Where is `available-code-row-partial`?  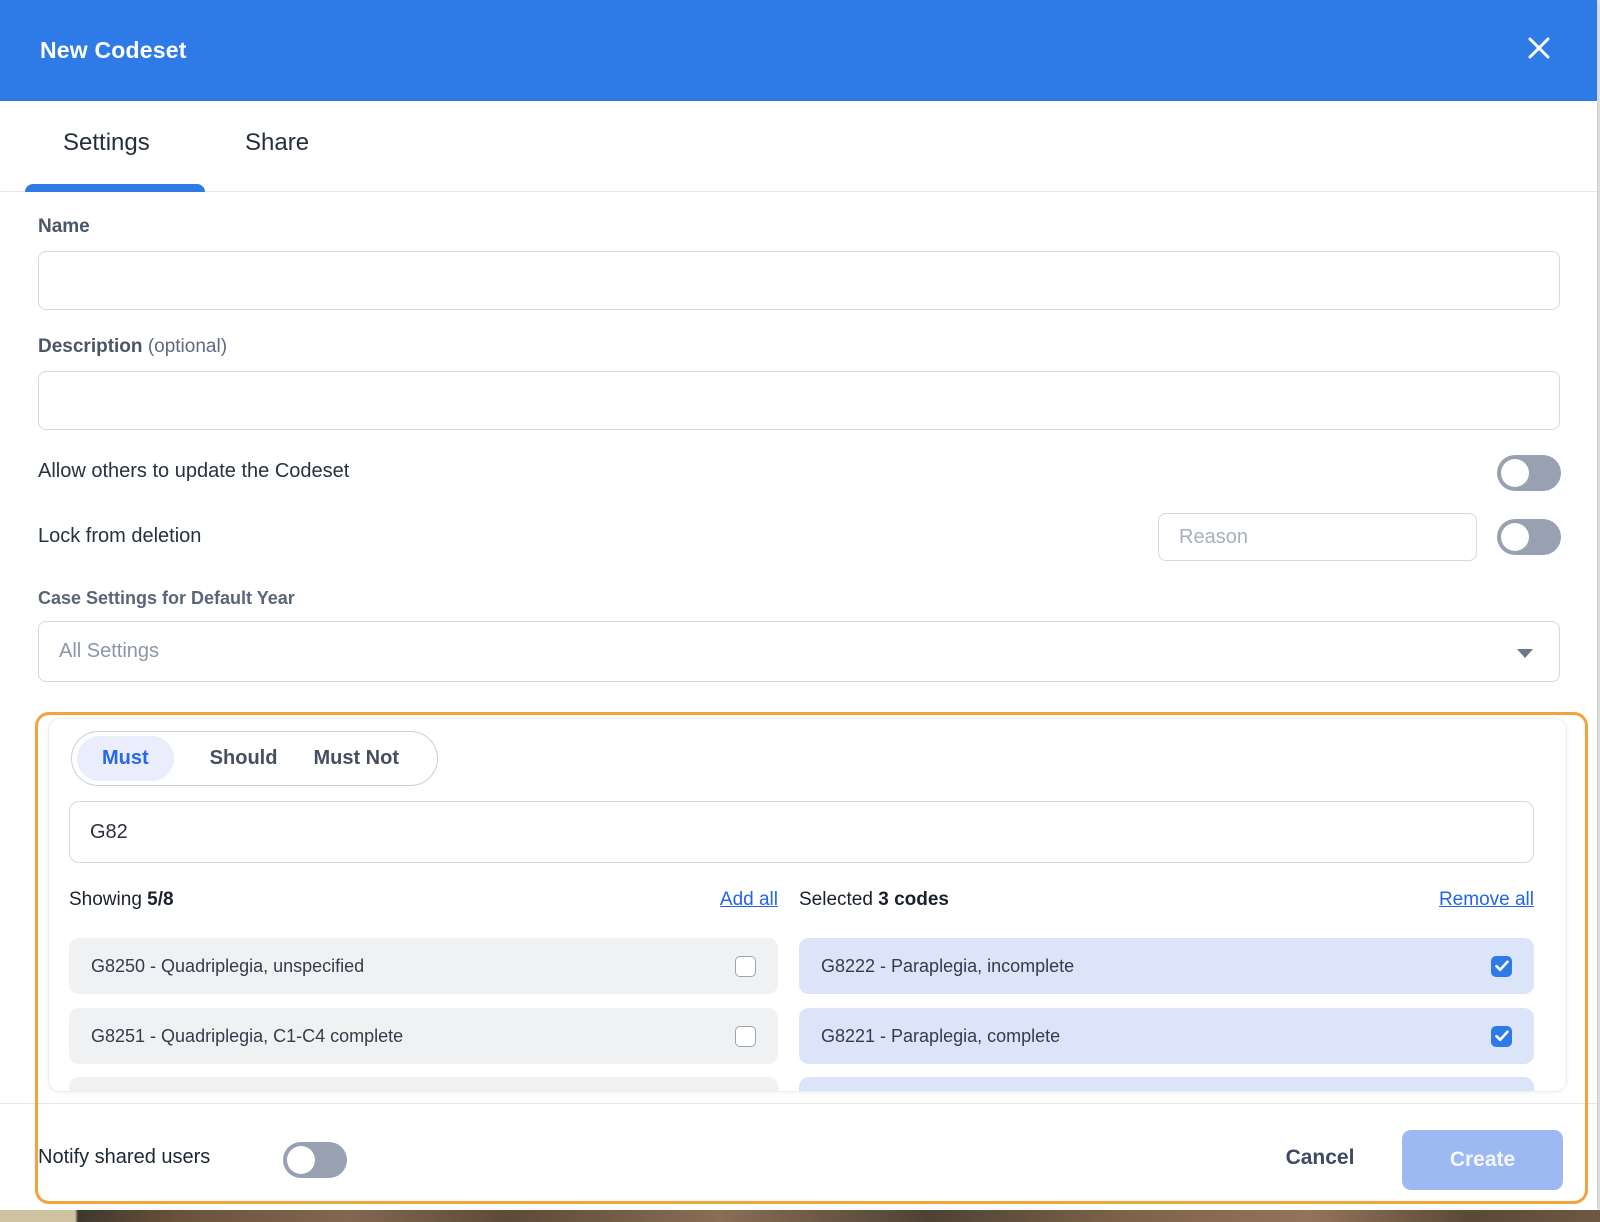
available-code-row-partial is located at coordinates (423, 1084).